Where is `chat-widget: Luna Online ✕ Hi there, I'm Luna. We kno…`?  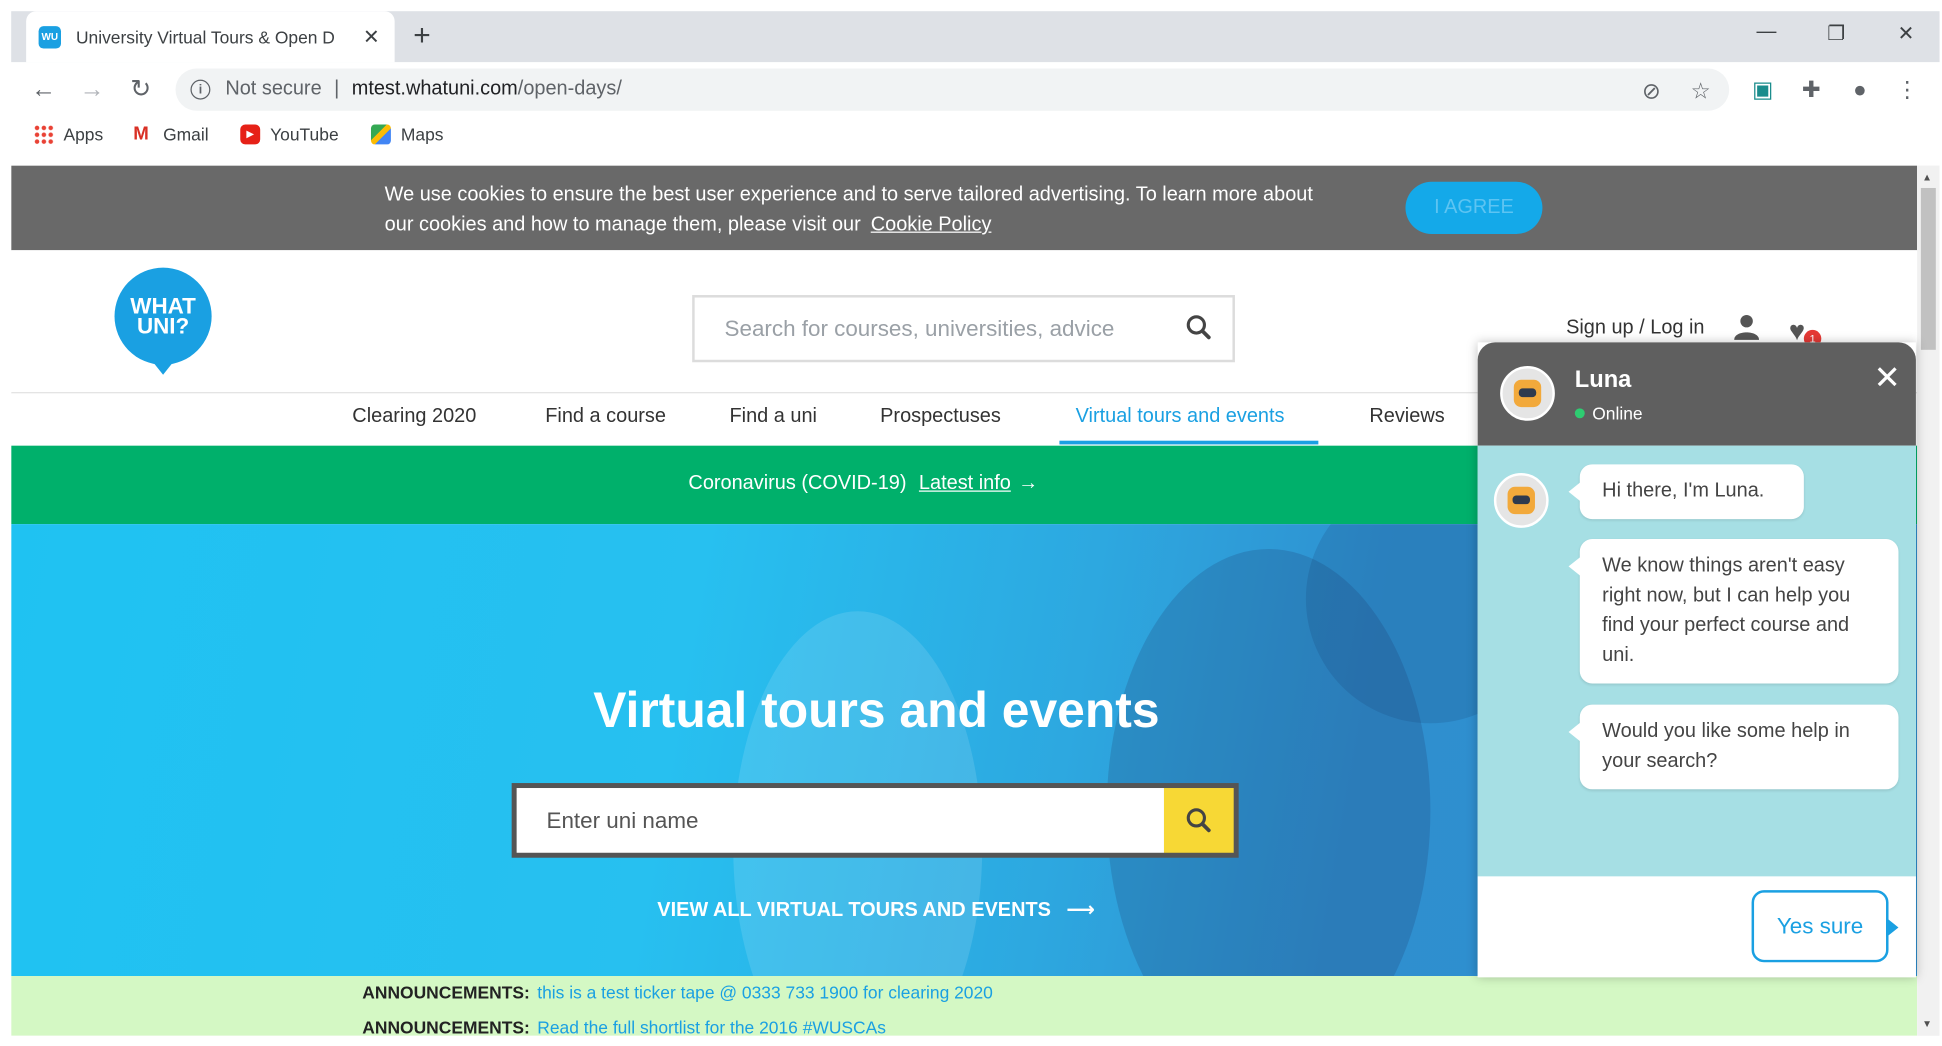
chat-widget: Luna Online ✕ Hi there, I'm Luna. We kno… is located at coordinates (1696, 660).